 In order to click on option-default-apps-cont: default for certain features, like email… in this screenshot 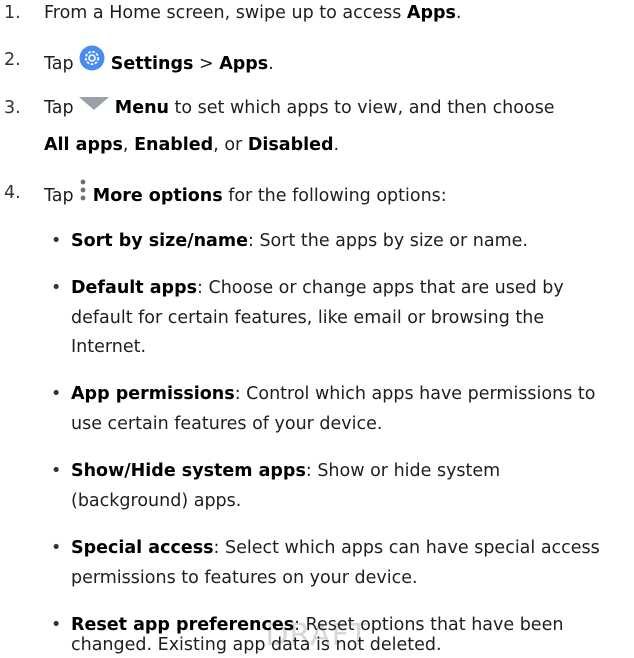, I will do `click(308, 318)`.